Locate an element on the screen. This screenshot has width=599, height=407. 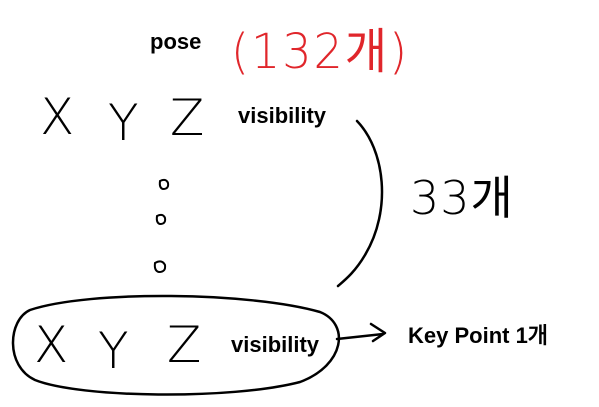
group-count: 33개 is located at coordinates (462, 198).